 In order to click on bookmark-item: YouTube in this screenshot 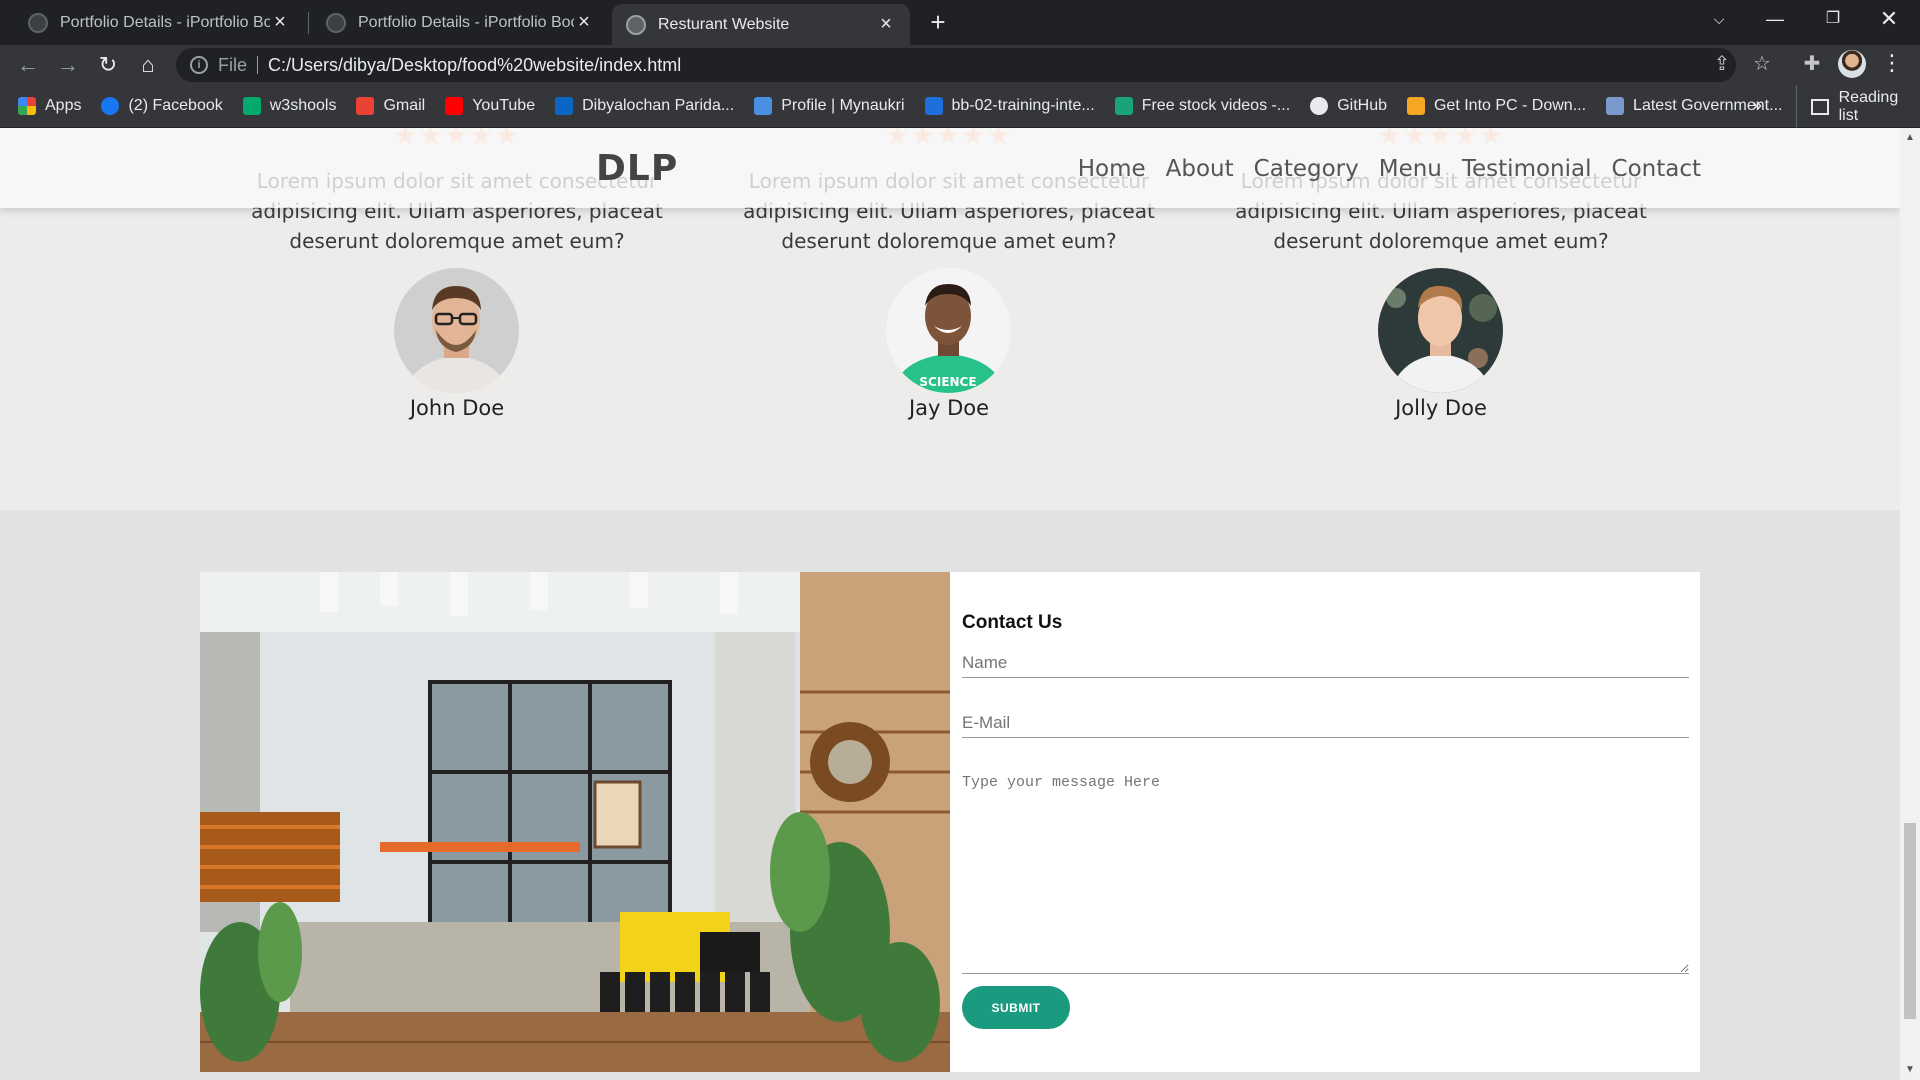, I will do `click(490, 106)`.